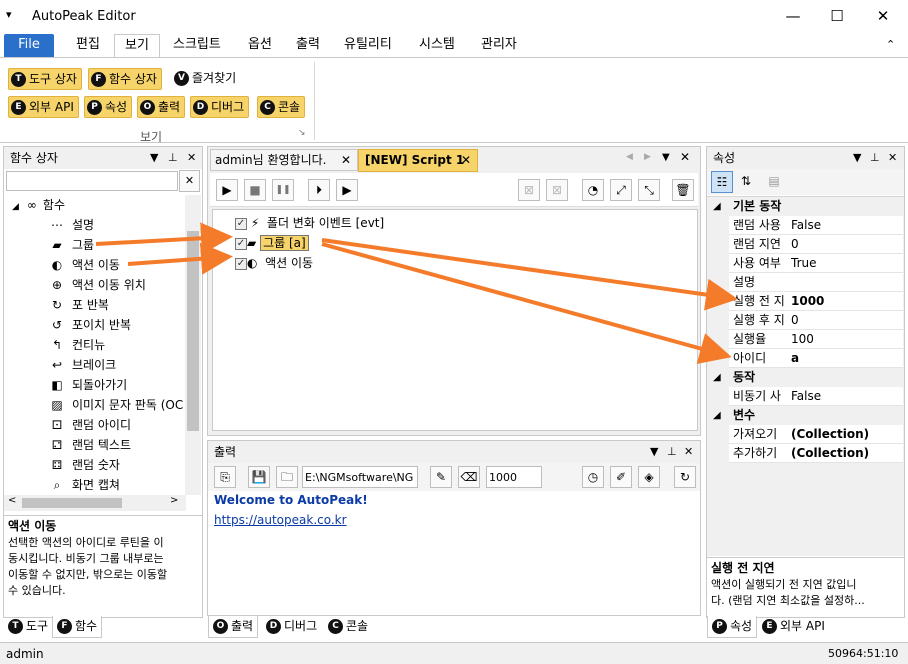 This screenshot has width=908, height=664. What do you see at coordinates (174, 500) in the screenshot?
I see `scroll-right-icon: >` at bounding box center [174, 500].